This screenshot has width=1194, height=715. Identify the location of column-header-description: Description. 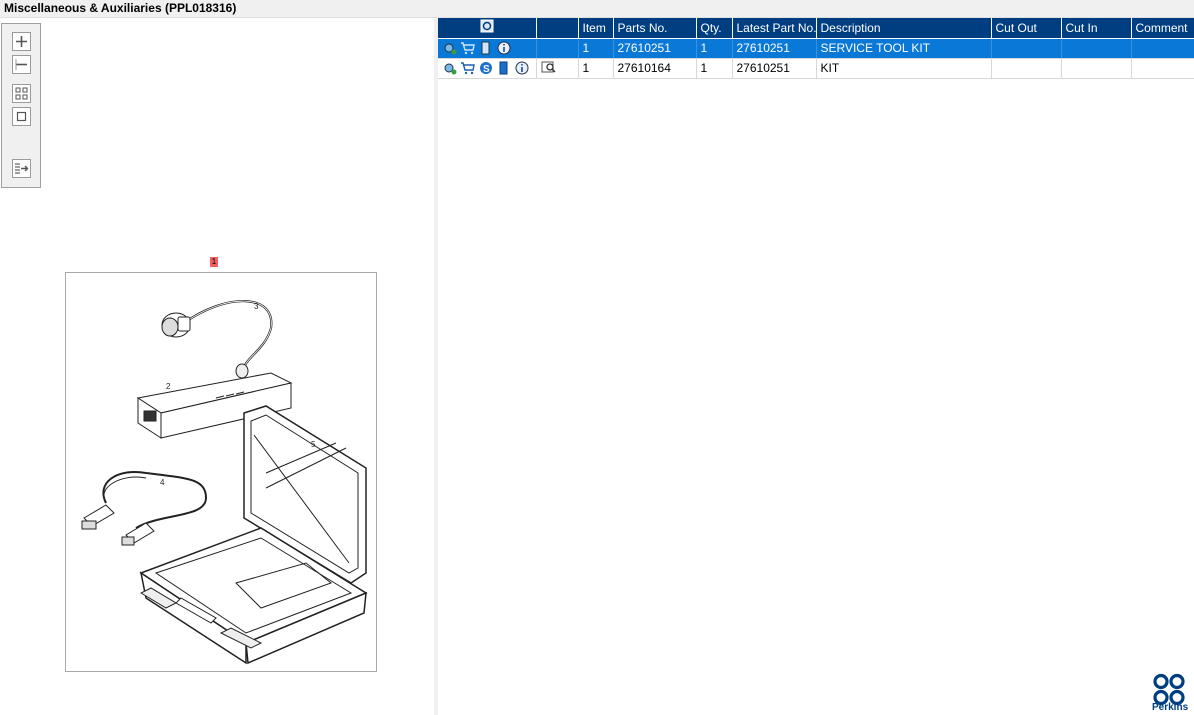
(904, 28).